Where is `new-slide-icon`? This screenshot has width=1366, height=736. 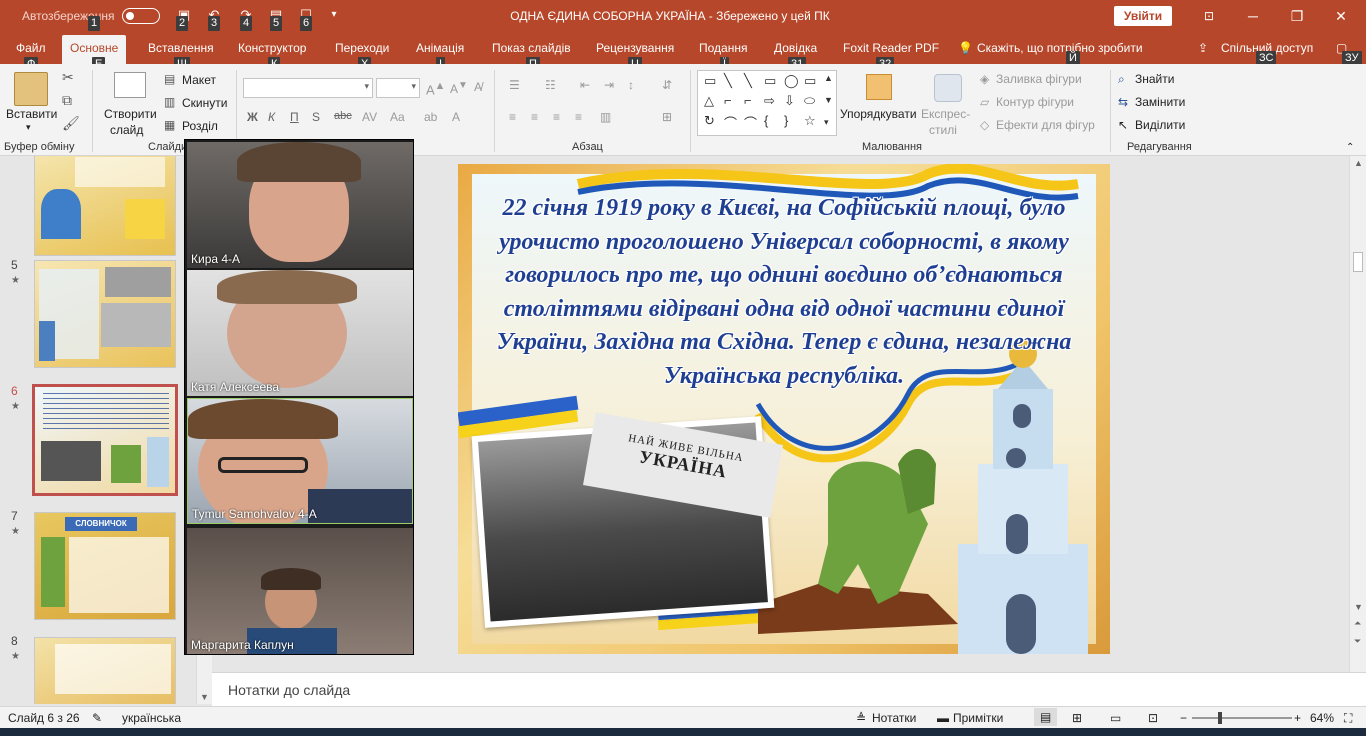 new-slide-icon is located at coordinates (130, 85).